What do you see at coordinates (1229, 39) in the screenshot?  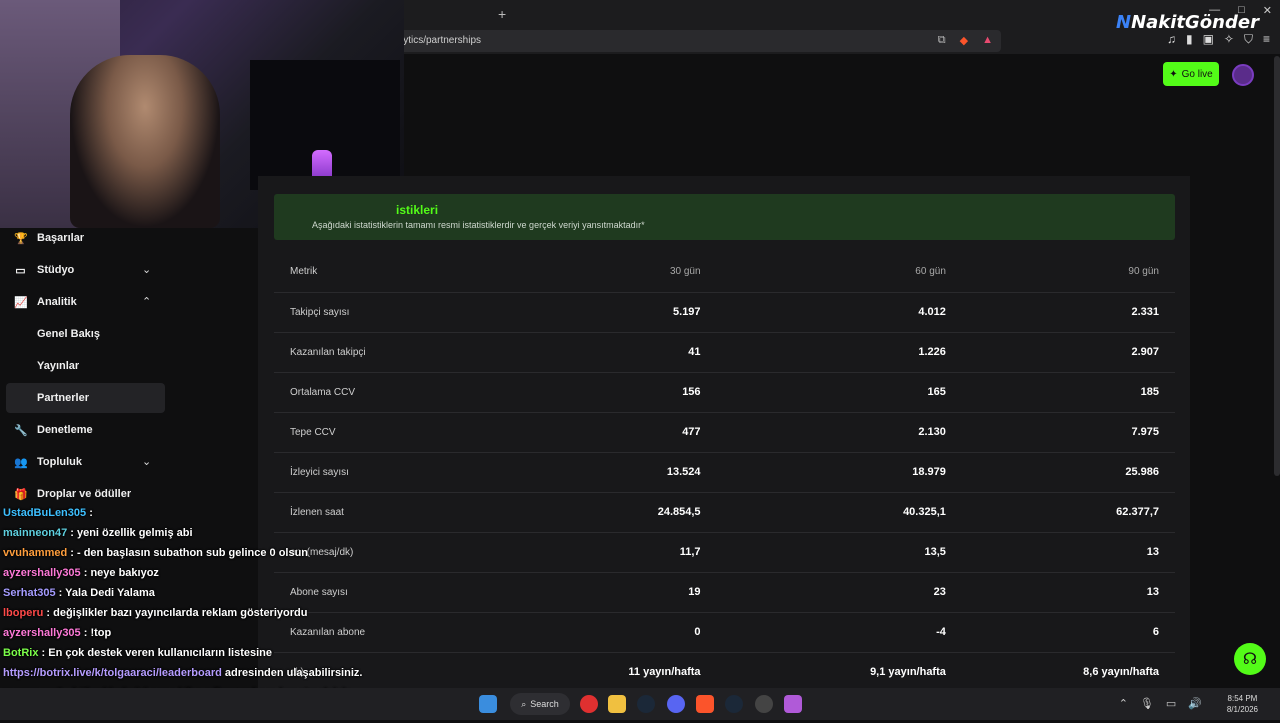 I see `extensions-icon: ✧` at bounding box center [1229, 39].